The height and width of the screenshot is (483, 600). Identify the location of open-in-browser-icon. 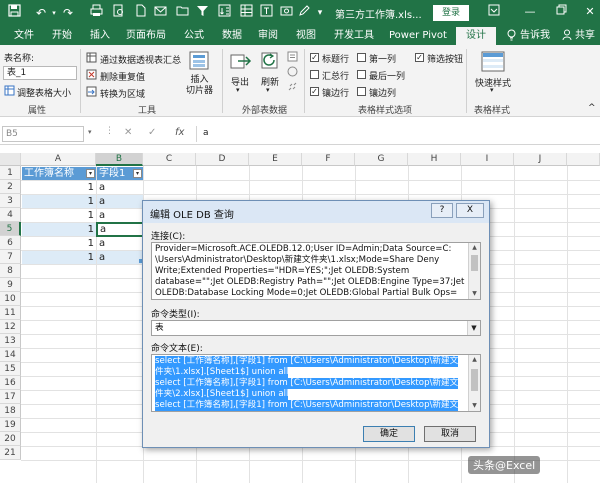
(292, 73).